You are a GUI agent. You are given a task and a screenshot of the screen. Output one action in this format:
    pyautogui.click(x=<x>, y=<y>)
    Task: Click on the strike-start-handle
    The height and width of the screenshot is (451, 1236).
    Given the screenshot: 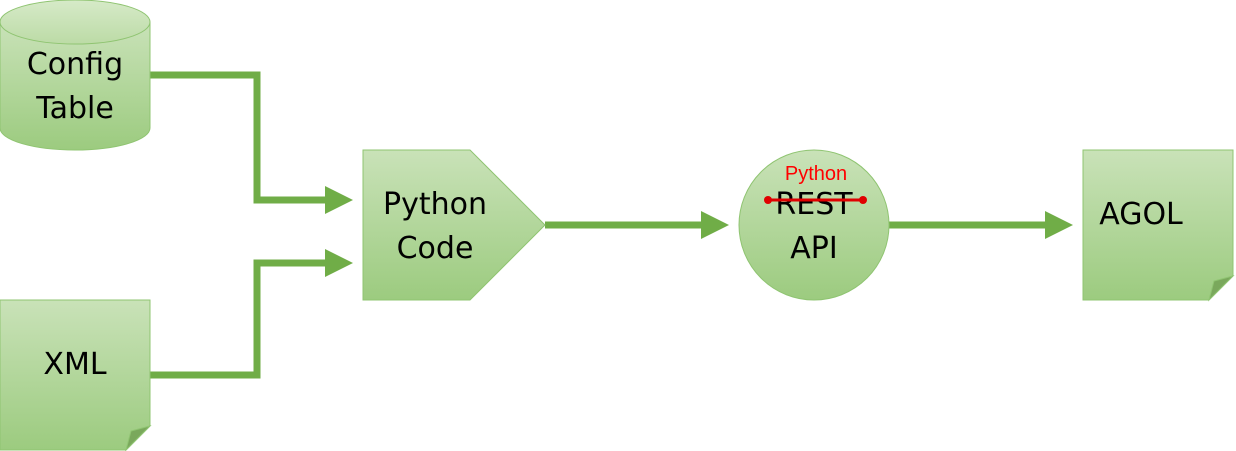 What is the action you would take?
    pyautogui.click(x=768, y=200)
    